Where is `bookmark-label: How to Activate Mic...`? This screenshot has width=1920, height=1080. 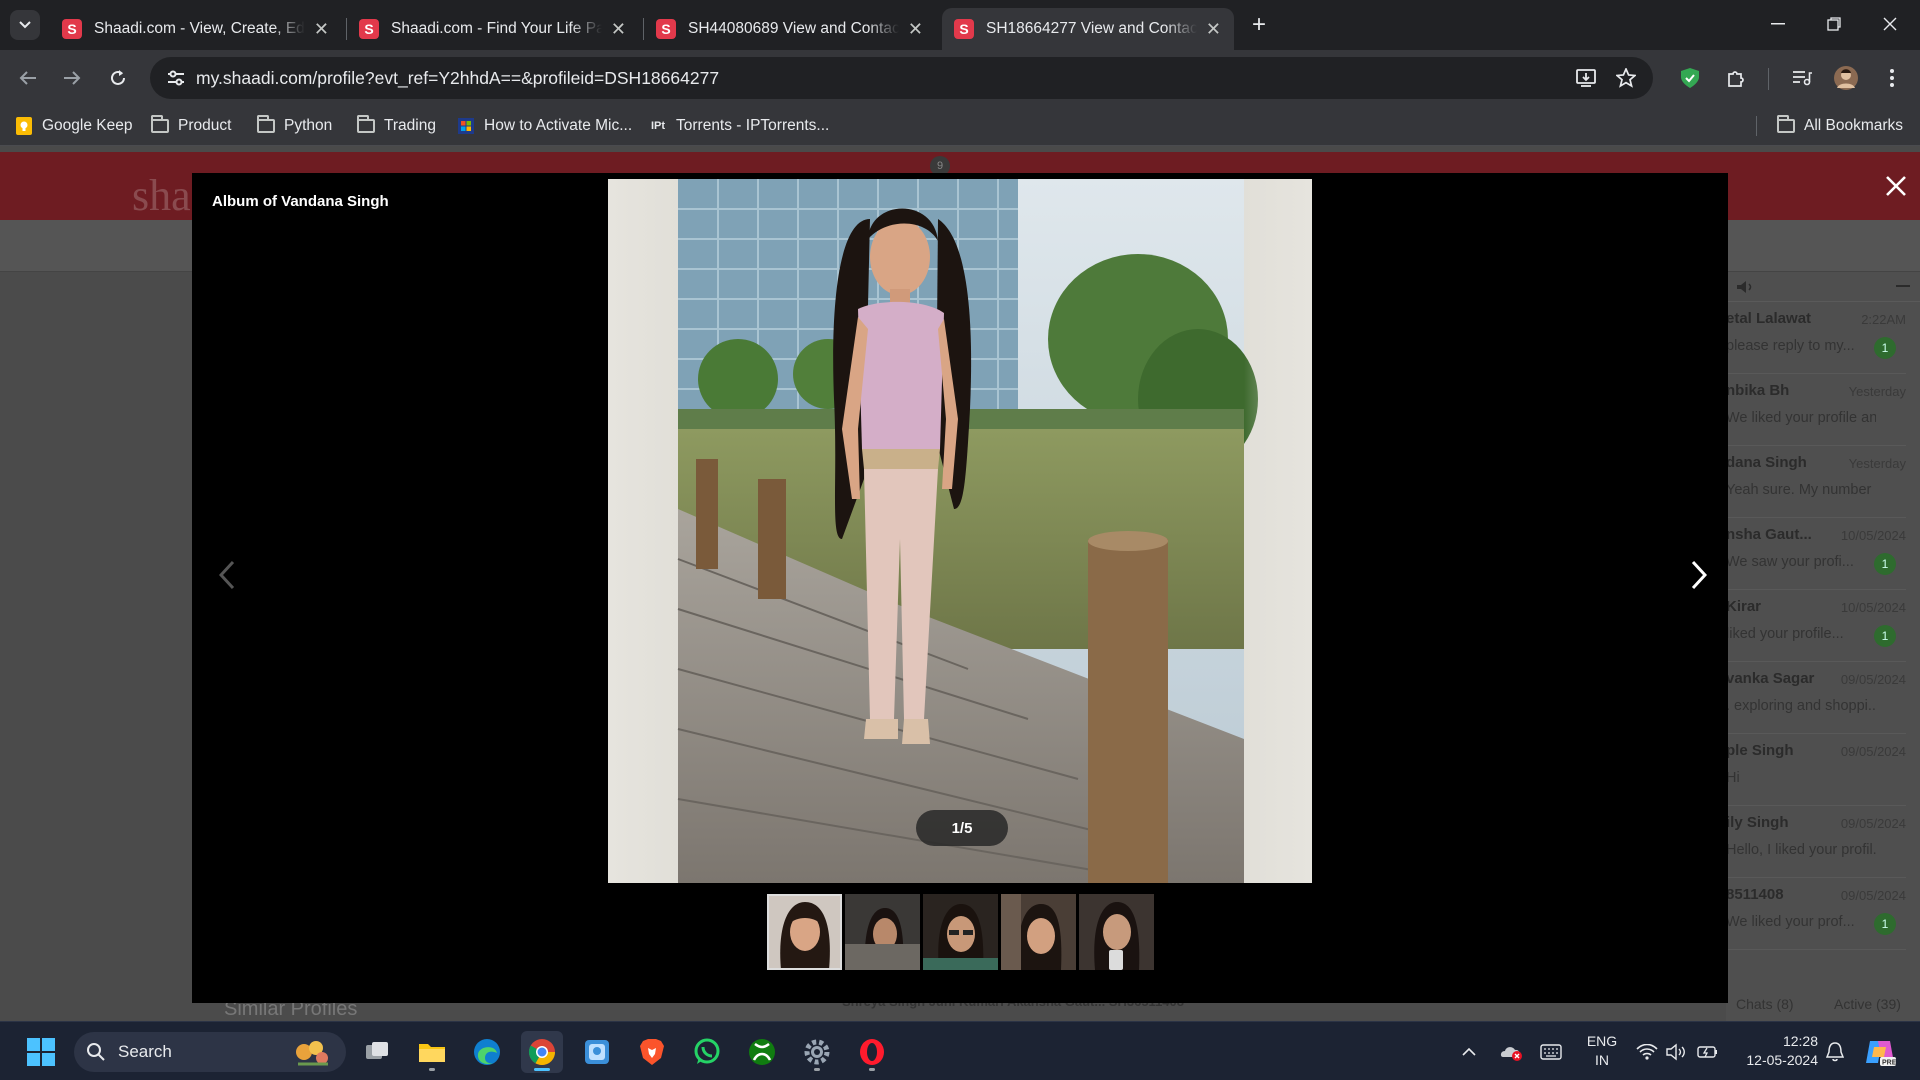
bookmark-label: How to Activate Mic... is located at coordinates (558, 125).